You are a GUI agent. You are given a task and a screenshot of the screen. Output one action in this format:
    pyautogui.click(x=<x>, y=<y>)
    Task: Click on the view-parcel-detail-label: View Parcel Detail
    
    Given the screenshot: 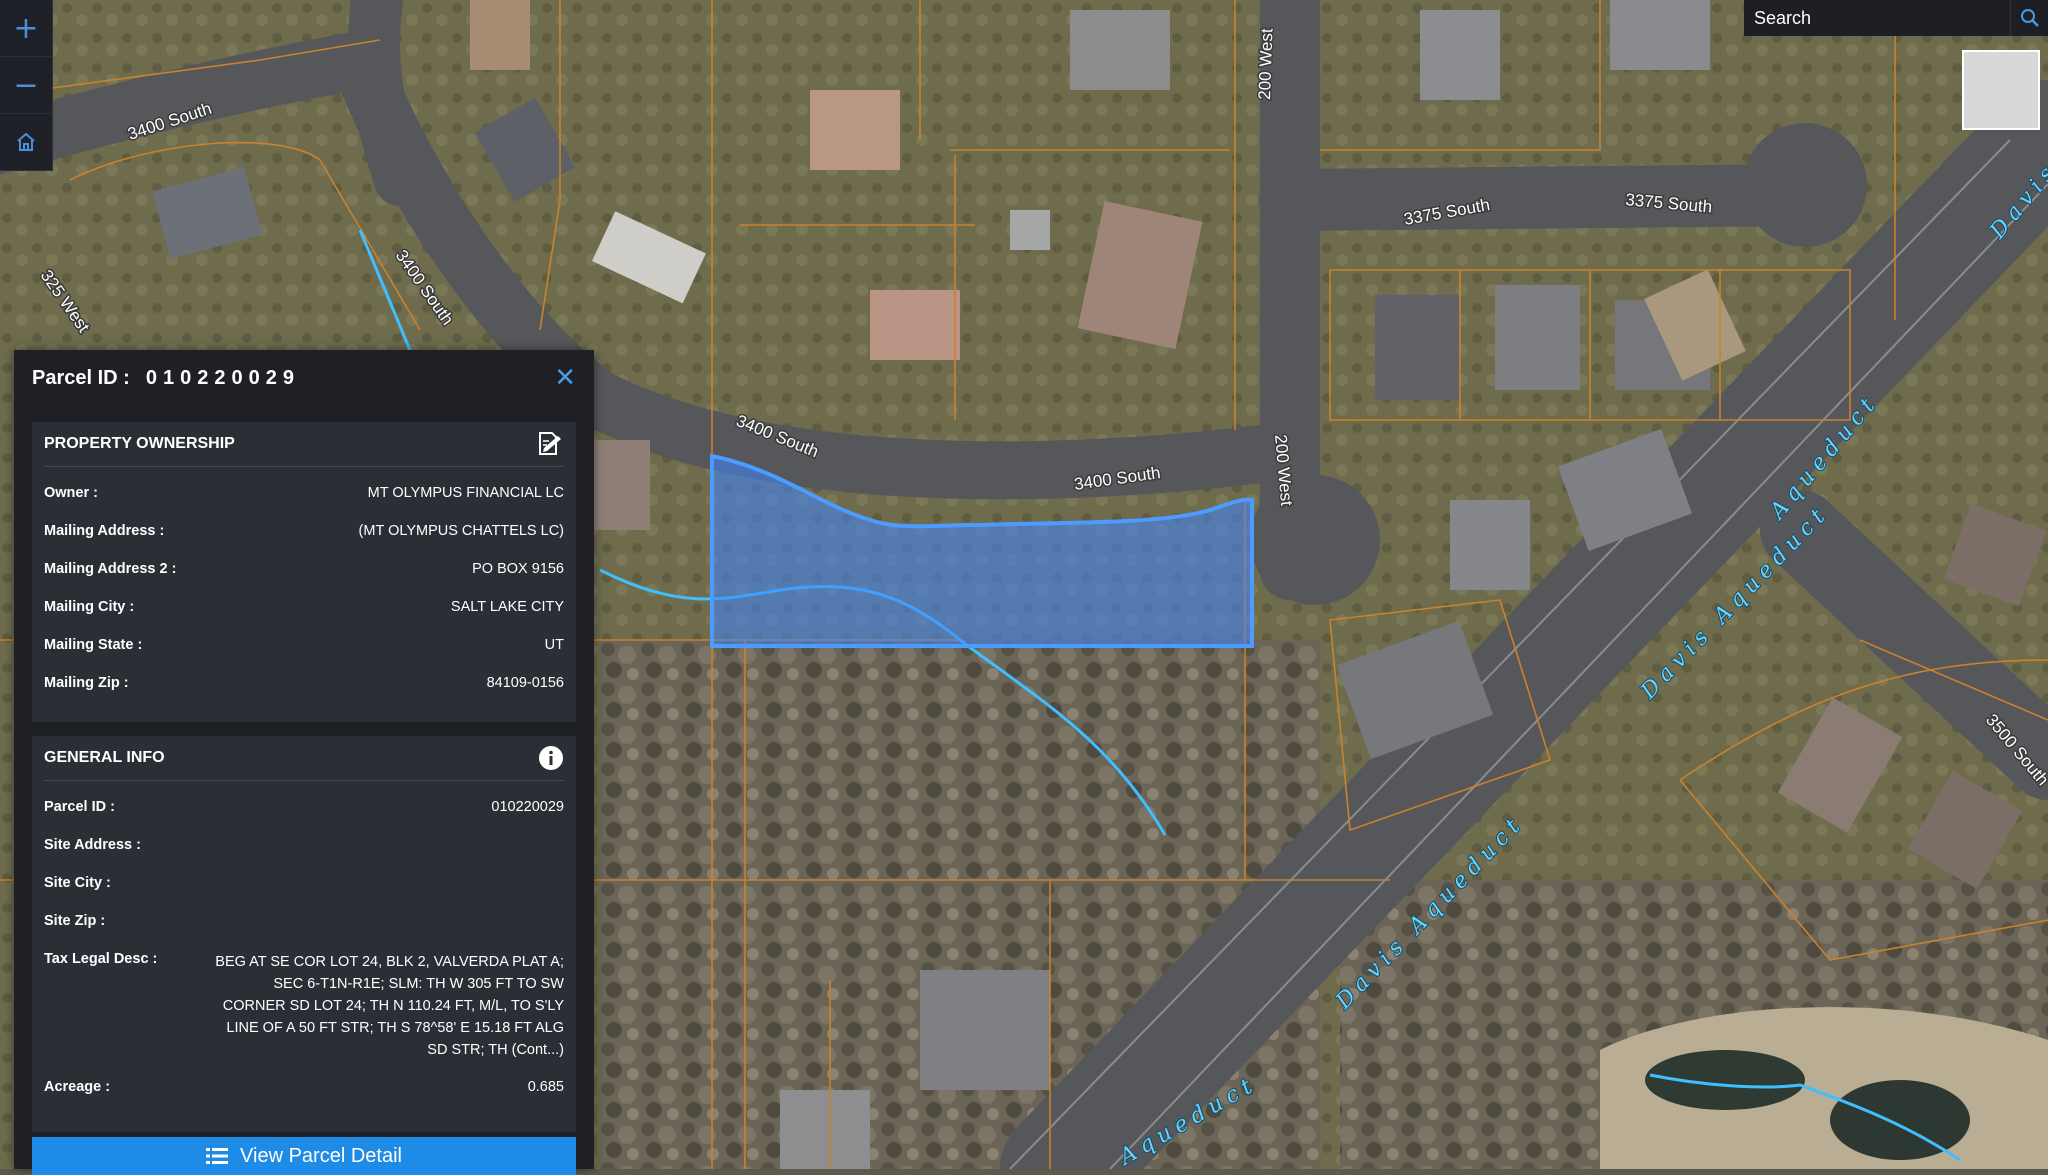 What is the action you would take?
    pyautogui.click(x=321, y=1155)
    